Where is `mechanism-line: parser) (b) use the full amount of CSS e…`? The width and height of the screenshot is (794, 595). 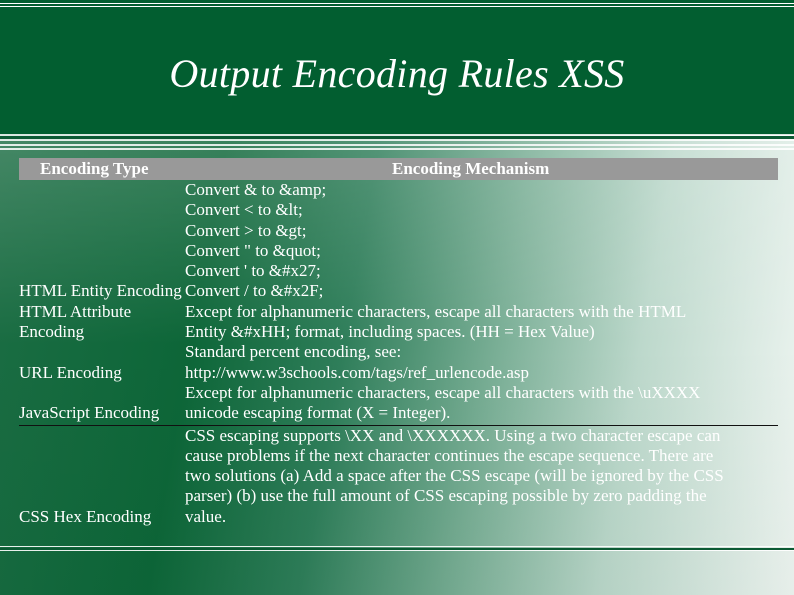 mechanism-line: parser) (b) use the full amount of CSS e… is located at coordinates (446, 496).